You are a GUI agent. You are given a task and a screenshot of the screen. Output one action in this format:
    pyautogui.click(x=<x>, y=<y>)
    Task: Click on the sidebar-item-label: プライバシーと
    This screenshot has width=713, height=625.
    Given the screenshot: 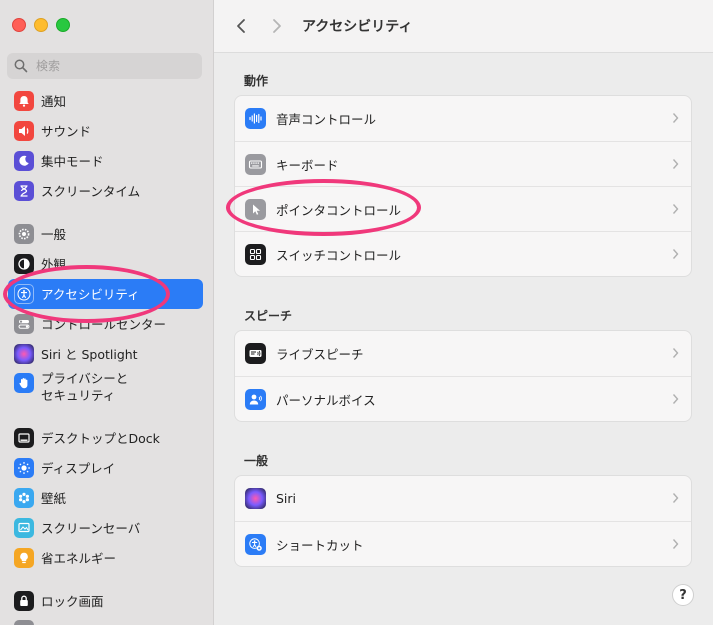 What is the action you would take?
    pyautogui.click(x=85, y=378)
    